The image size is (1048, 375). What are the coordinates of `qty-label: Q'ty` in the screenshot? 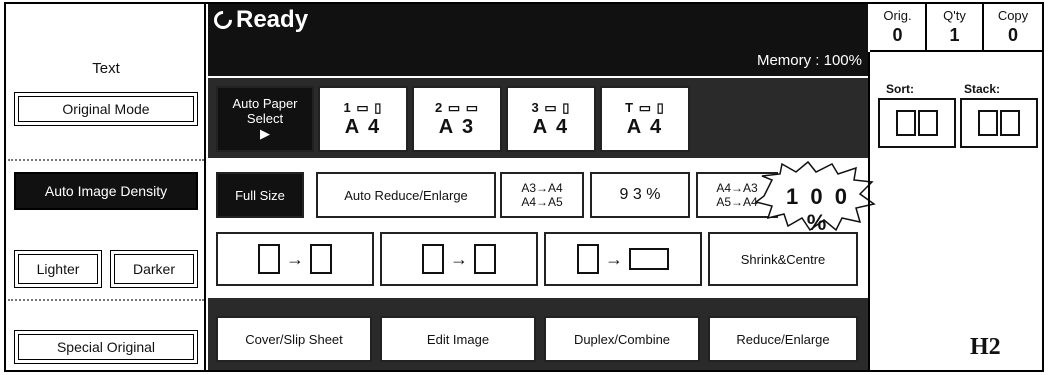 It's located at (954, 15).